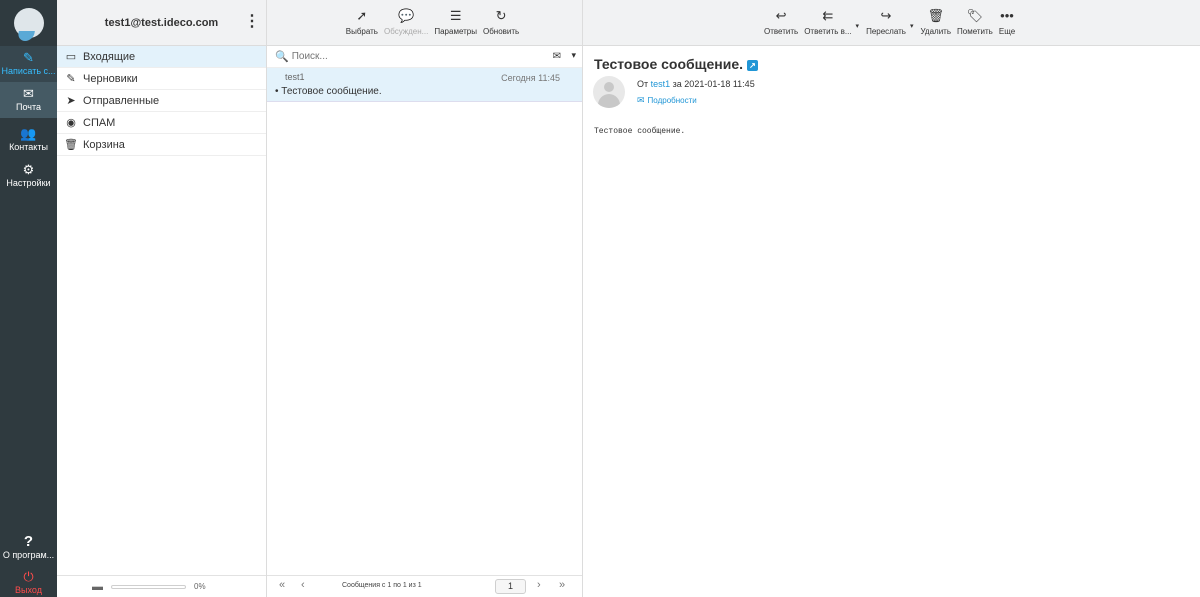 This screenshot has height=597, width=1200. I want to click on from-prefix: От, so click(643, 84).